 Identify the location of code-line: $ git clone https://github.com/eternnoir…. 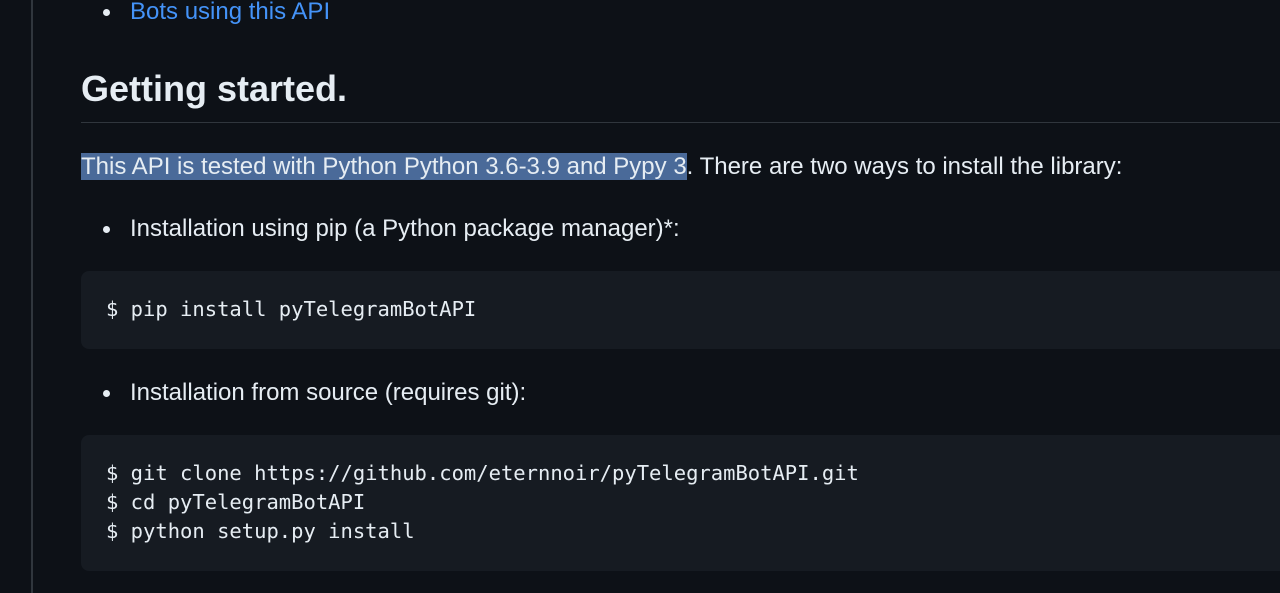
(482, 473).